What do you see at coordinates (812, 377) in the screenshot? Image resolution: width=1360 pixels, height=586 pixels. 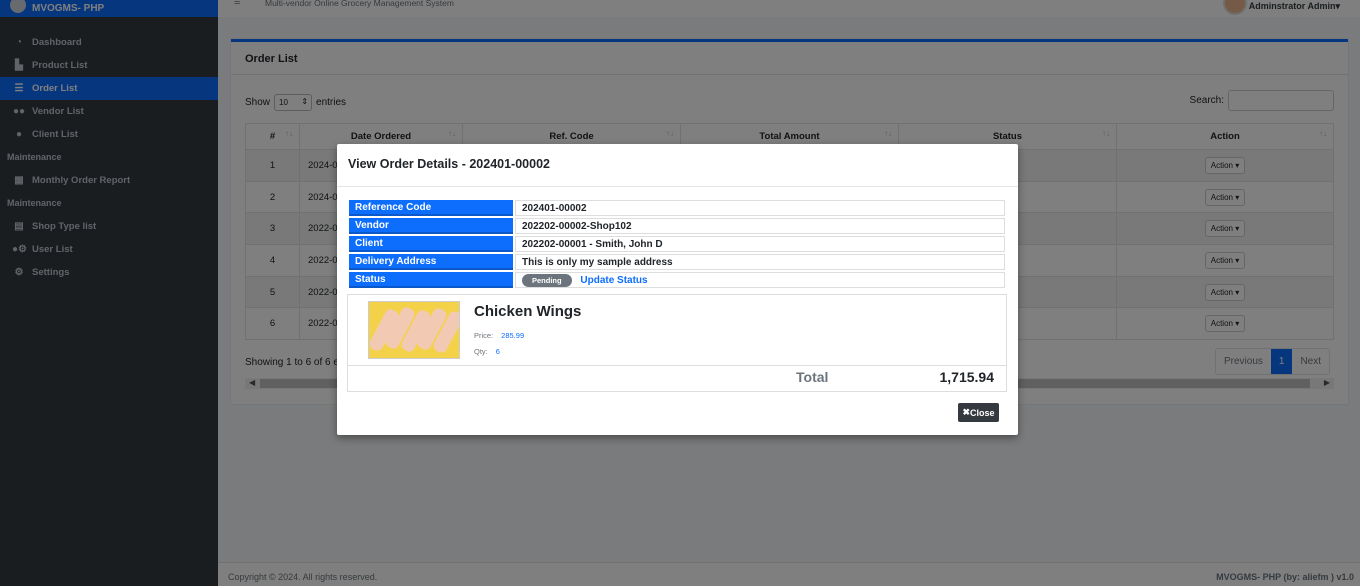 I see `total-label: Total` at bounding box center [812, 377].